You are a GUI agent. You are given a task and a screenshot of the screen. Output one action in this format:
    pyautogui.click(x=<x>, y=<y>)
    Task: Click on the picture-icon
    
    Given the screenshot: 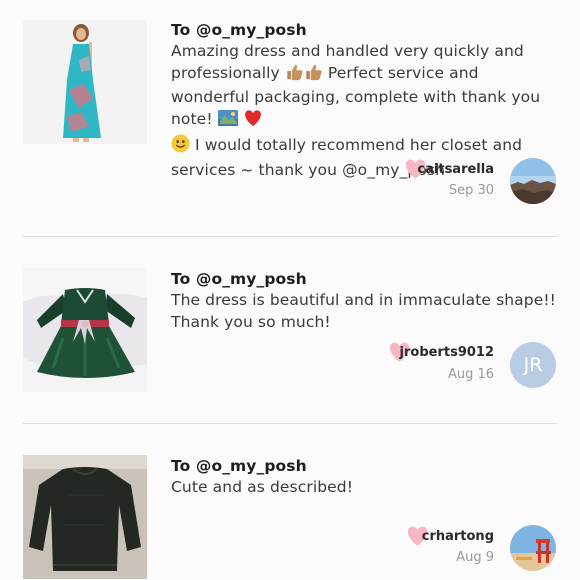 What is the action you would take?
    pyautogui.click(x=227, y=121)
    